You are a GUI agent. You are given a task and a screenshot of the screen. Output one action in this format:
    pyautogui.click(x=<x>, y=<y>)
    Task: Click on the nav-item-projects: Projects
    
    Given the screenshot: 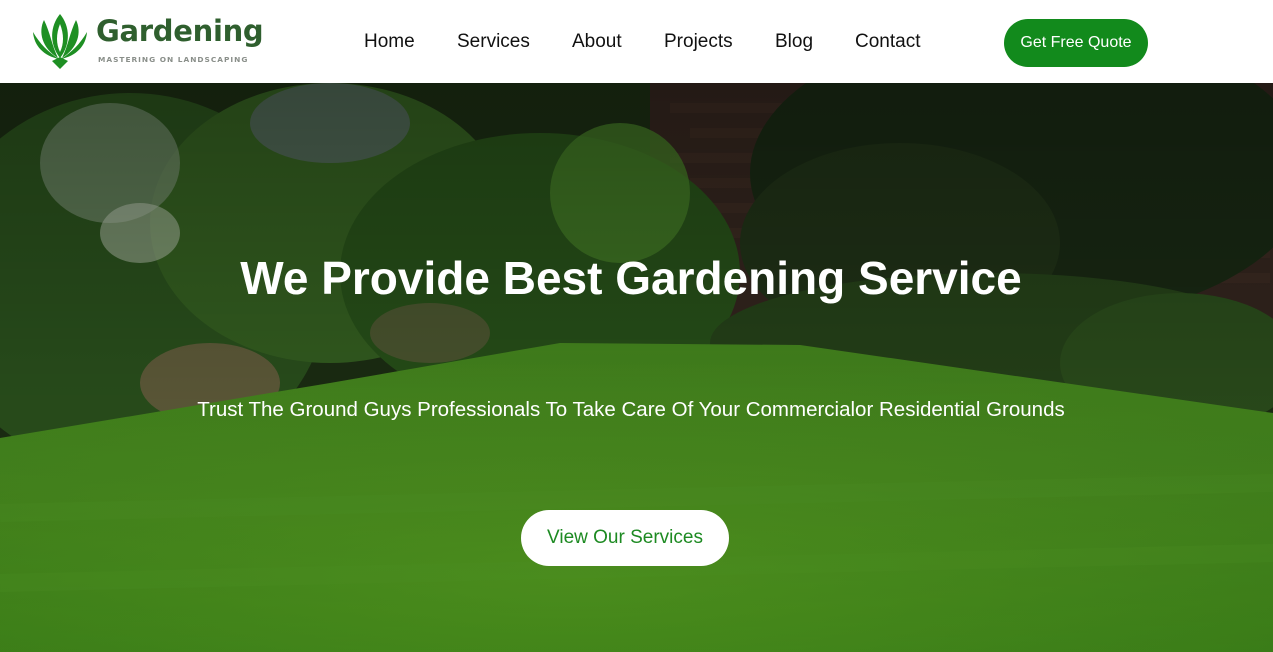 What is the action you would take?
    pyautogui.click(x=698, y=42)
    